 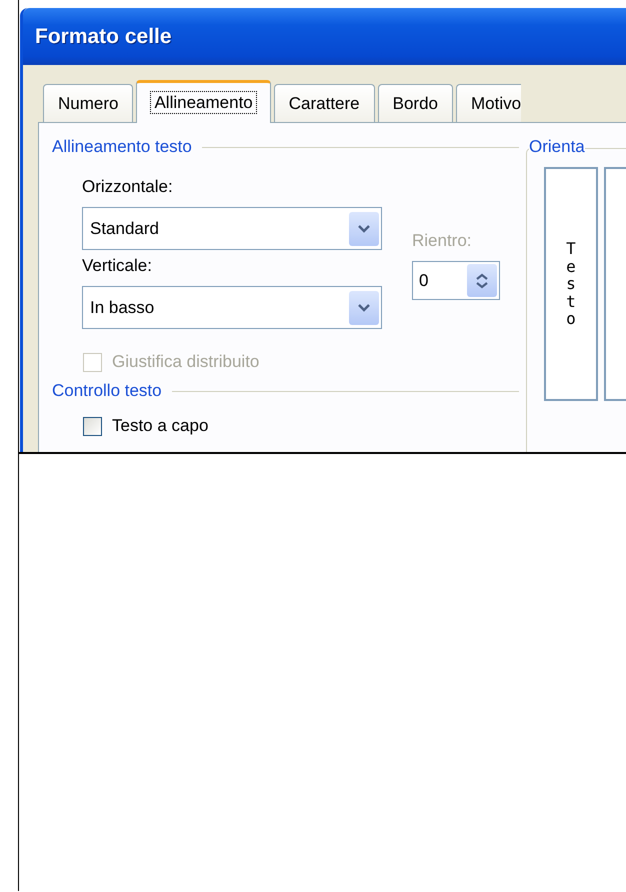 I want to click on group-heading: Controllo testo, so click(x=107, y=391).